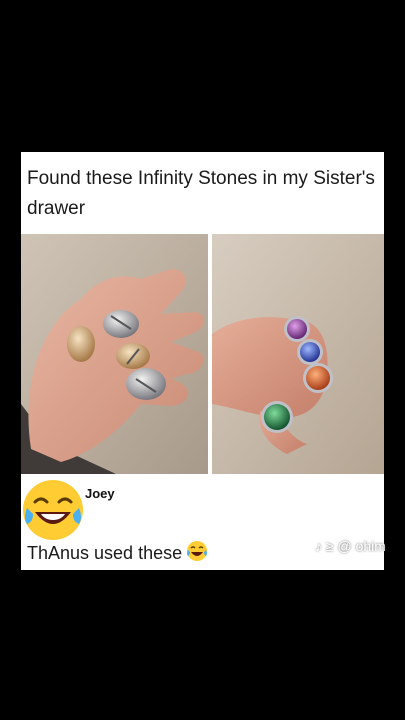  I want to click on photo-fist-with-gems, so click(298, 354).